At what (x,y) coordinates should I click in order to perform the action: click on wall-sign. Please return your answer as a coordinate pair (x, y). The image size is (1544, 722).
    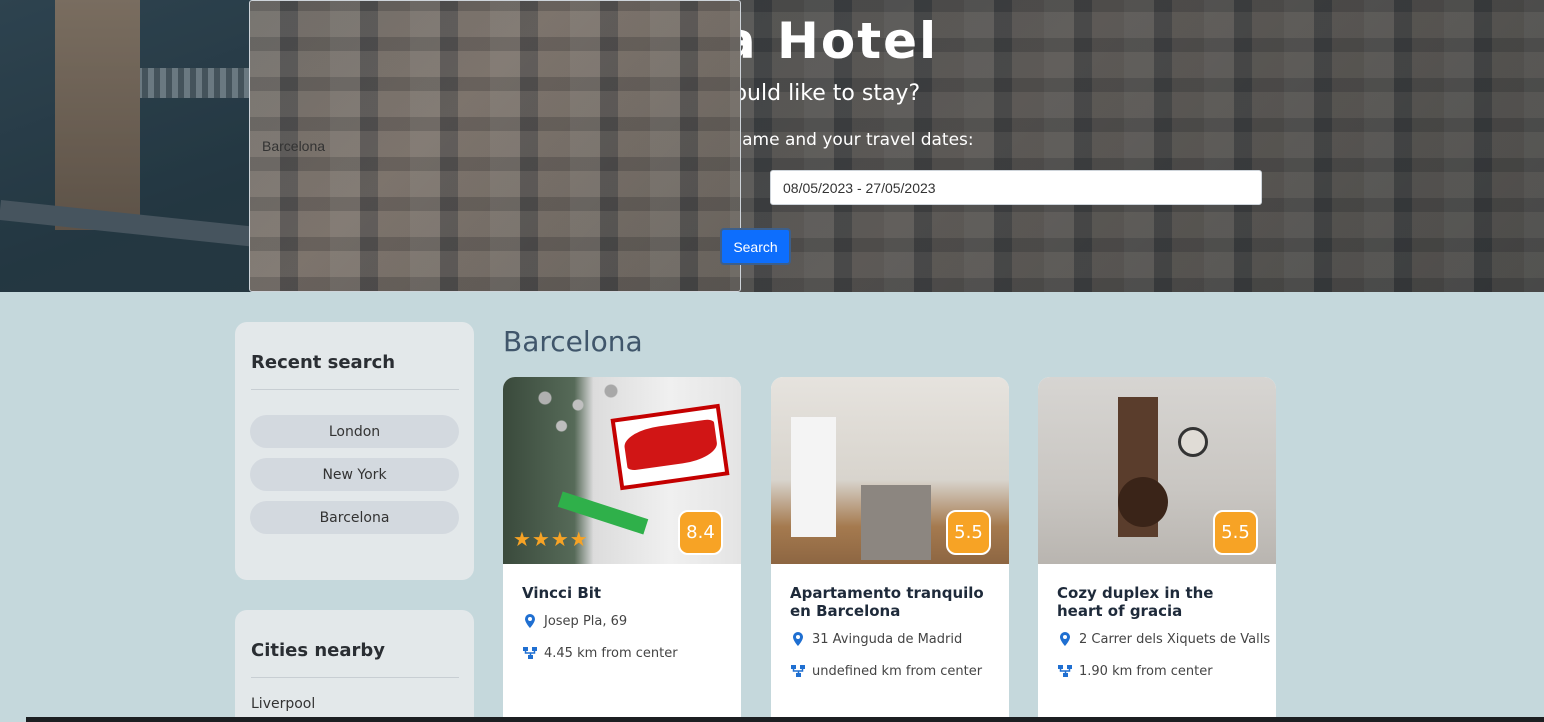
    Looking at the image, I should click on (670, 447).